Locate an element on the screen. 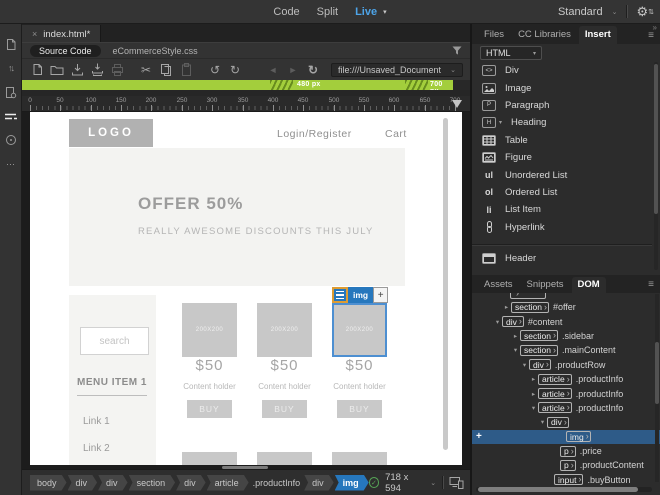 This screenshot has height=495, width=660. search-input is located at coordinates (114, 341).